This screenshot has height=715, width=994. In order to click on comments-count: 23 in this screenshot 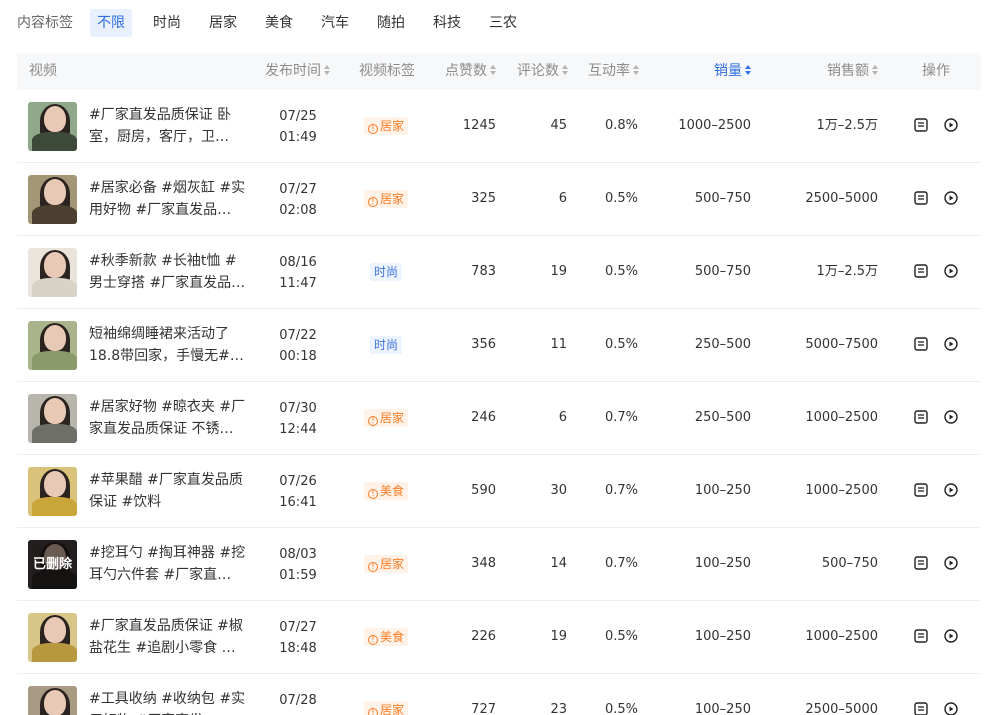, I will do `click(558, 708)`.